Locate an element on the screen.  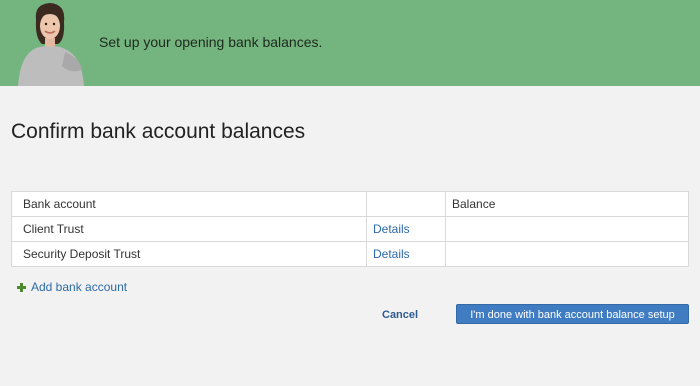
column-header-details is located at coordinates (406, 204).